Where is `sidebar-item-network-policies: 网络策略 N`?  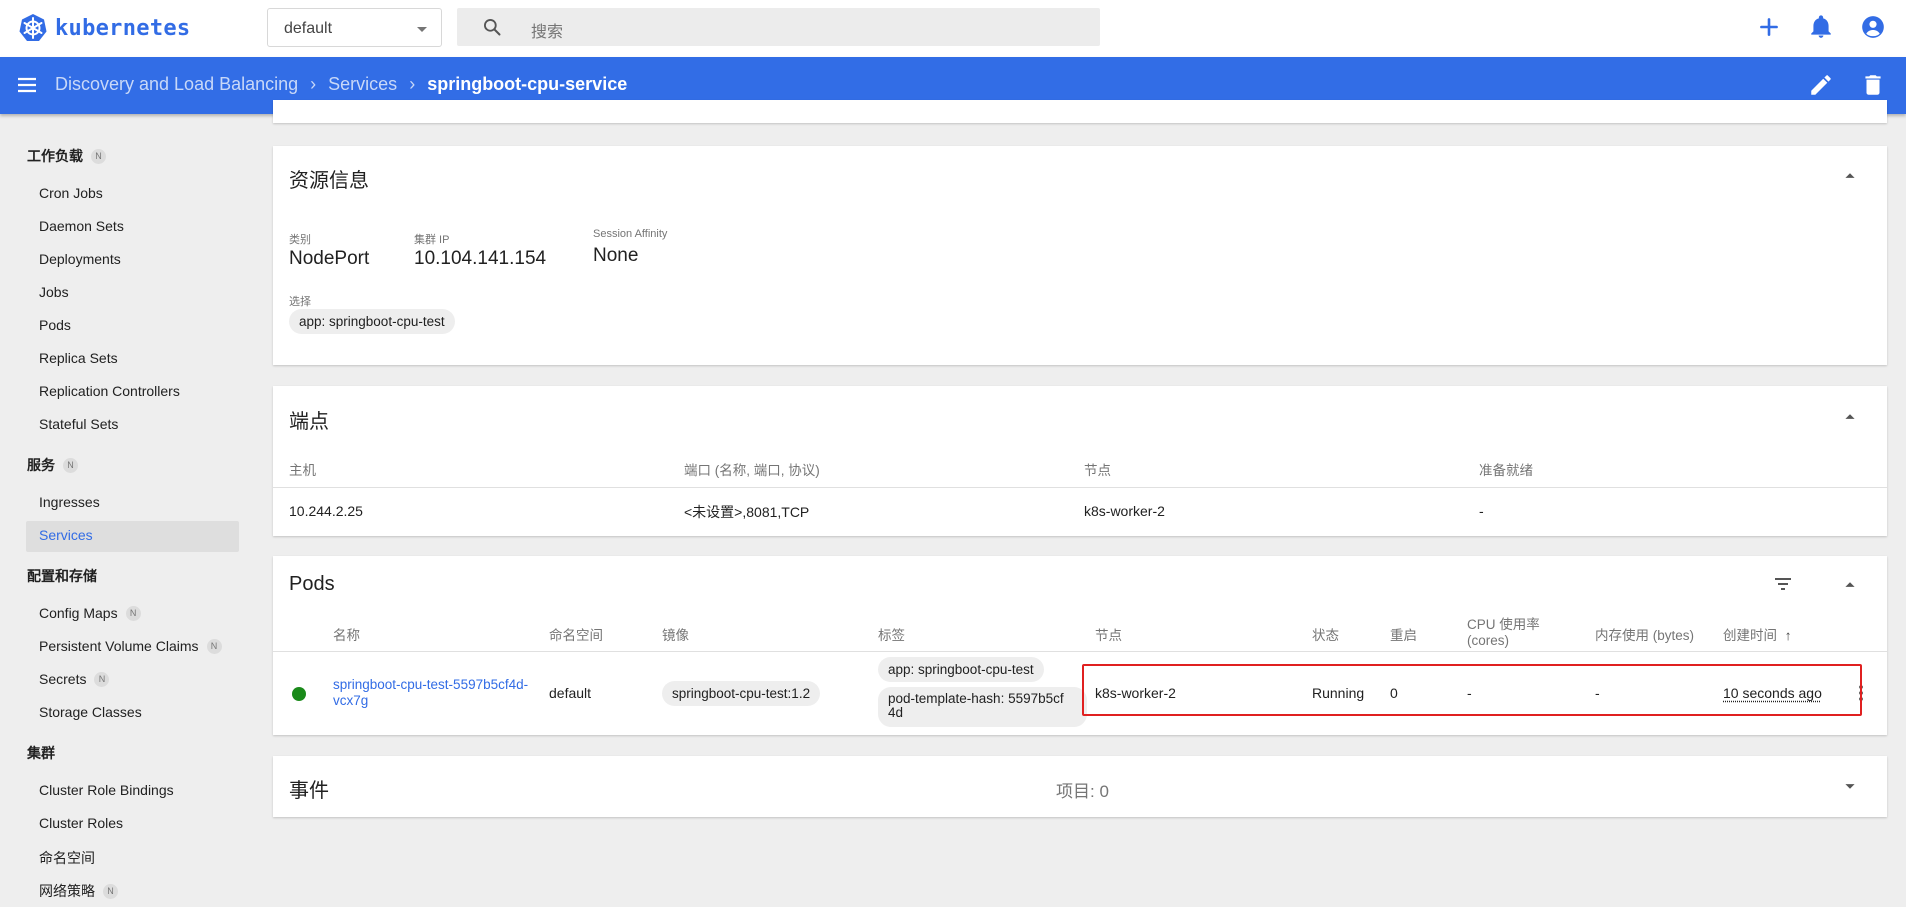 sidebar-item-network-policies: 网络策略 N is located at coordinates (78, 891).